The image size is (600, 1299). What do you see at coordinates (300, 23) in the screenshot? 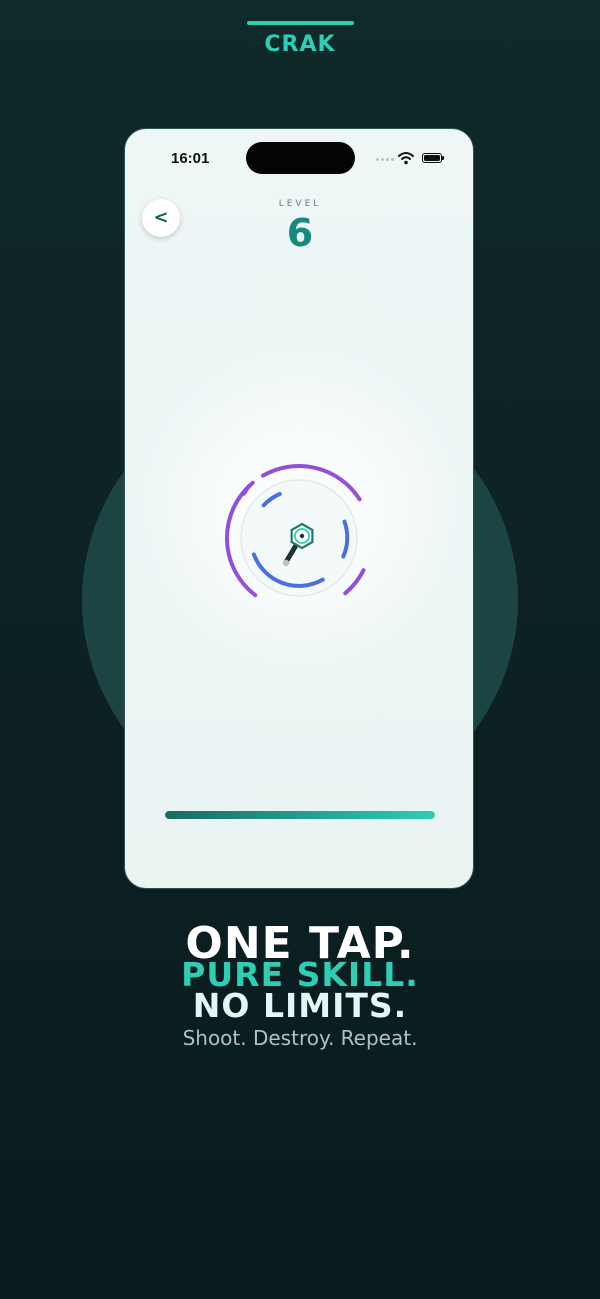
I see `brand-accent-bar` at bounding box center [300, 23].